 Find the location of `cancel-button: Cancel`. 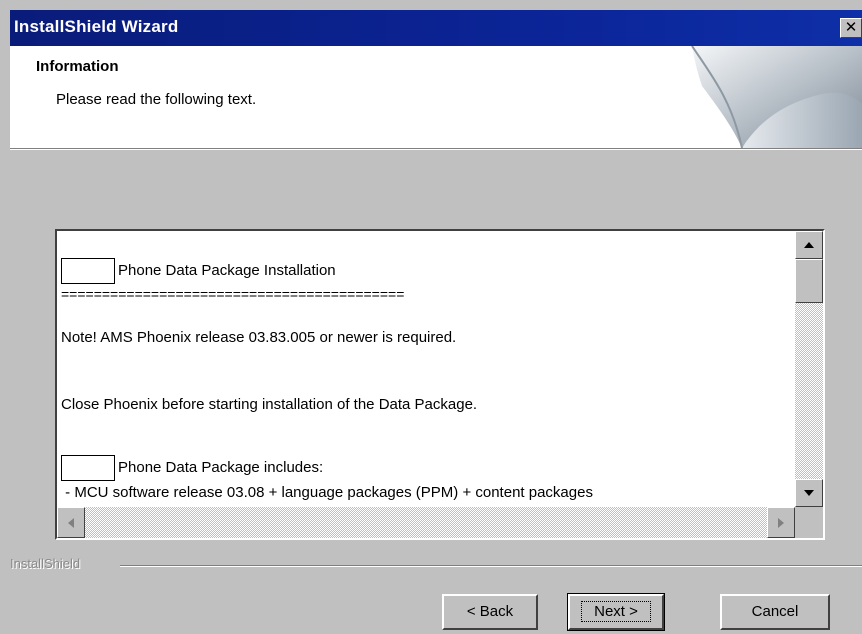

cancel-button: Cancel is located at coordinates (775, 612).